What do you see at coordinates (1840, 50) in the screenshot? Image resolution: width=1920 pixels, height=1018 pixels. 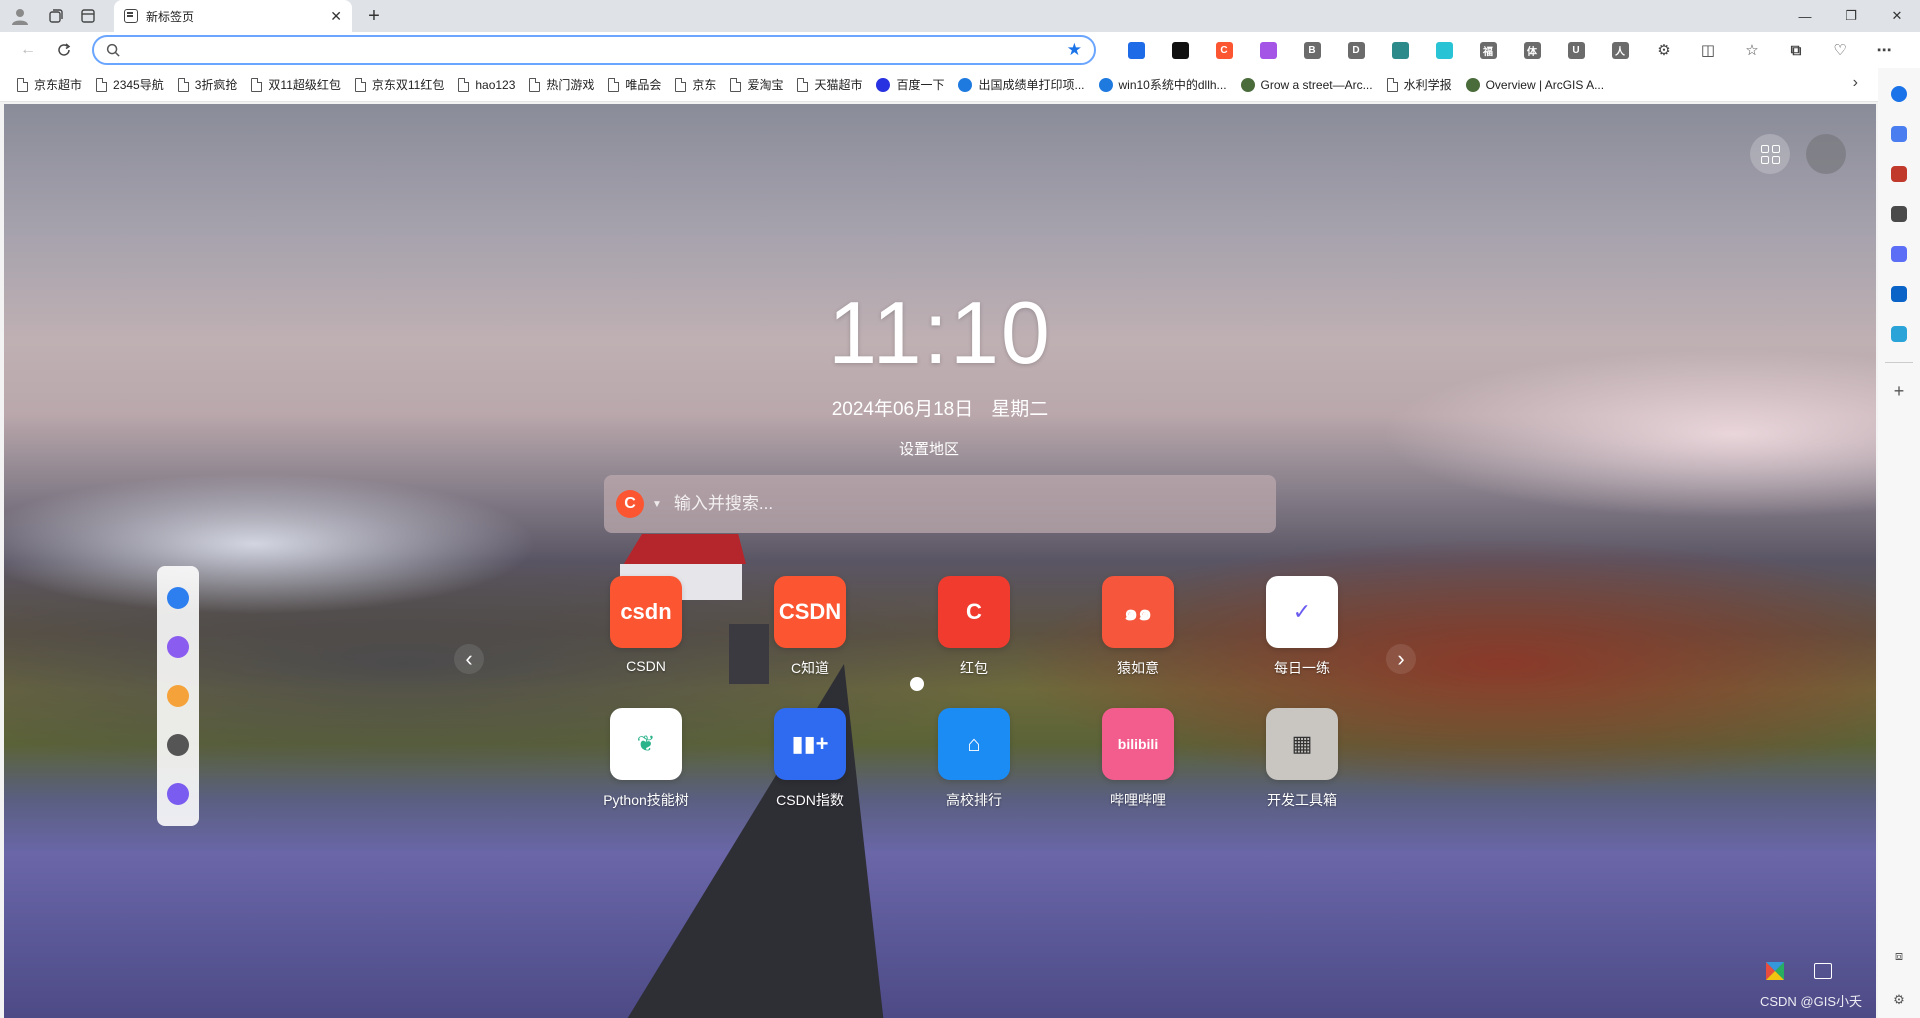 I see `browser-essentials-icon: ♡` at bounding box center [1840, 50].